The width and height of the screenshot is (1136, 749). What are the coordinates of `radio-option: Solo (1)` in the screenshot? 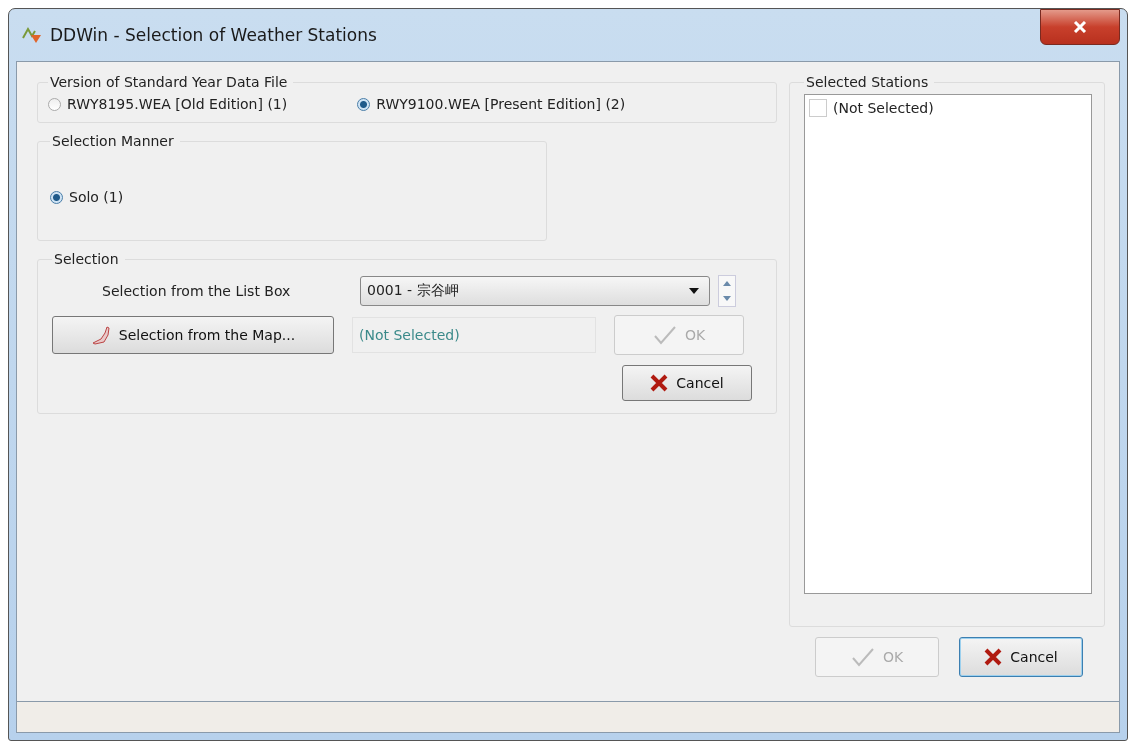 It's located at (292, 197).